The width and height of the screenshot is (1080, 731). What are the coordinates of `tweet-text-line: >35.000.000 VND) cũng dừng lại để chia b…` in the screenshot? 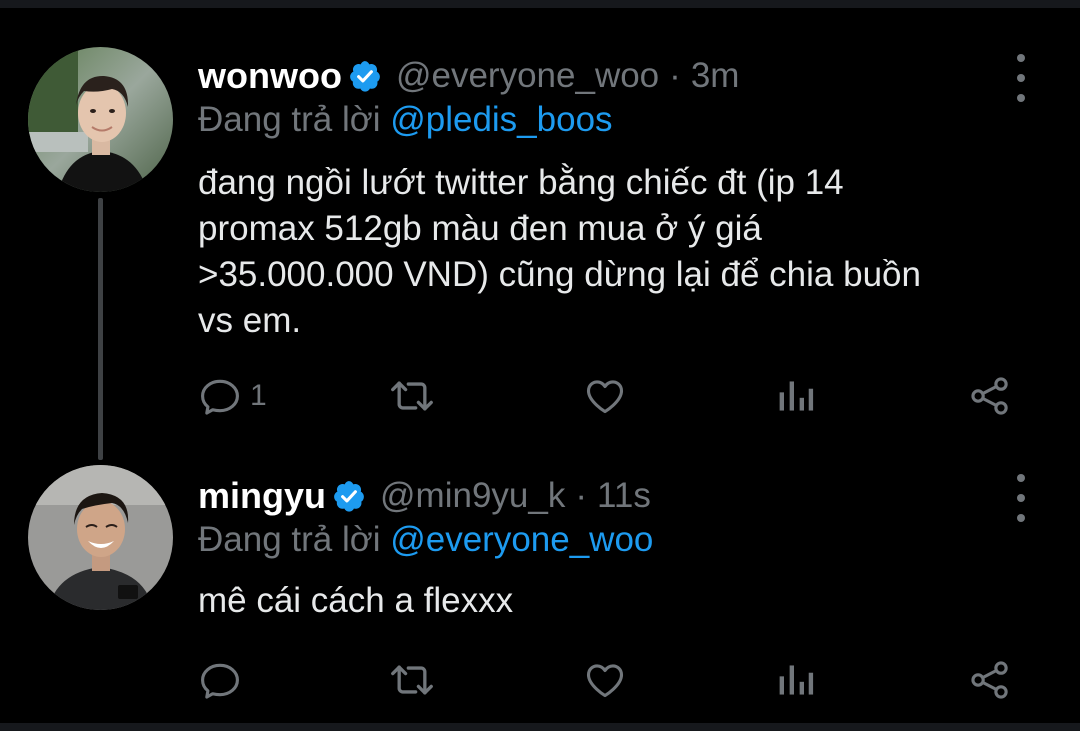 It's located at (559, 274).